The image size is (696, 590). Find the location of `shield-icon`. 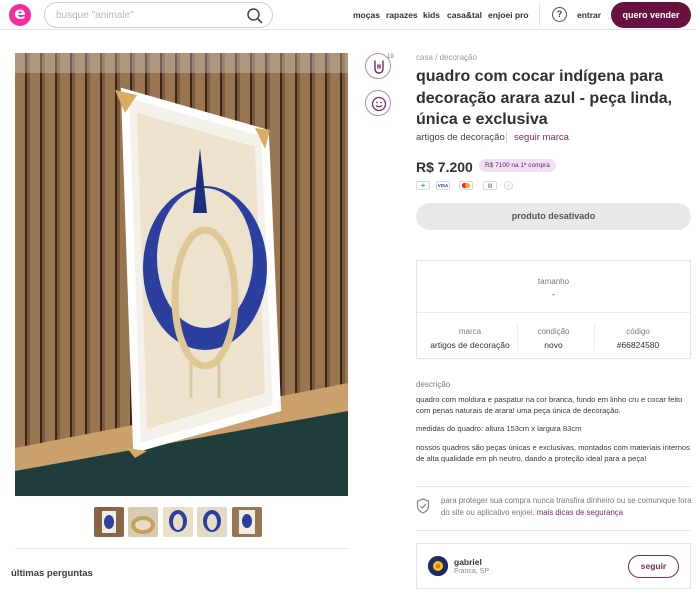

shield-icon is located at coordinates (423, 506).